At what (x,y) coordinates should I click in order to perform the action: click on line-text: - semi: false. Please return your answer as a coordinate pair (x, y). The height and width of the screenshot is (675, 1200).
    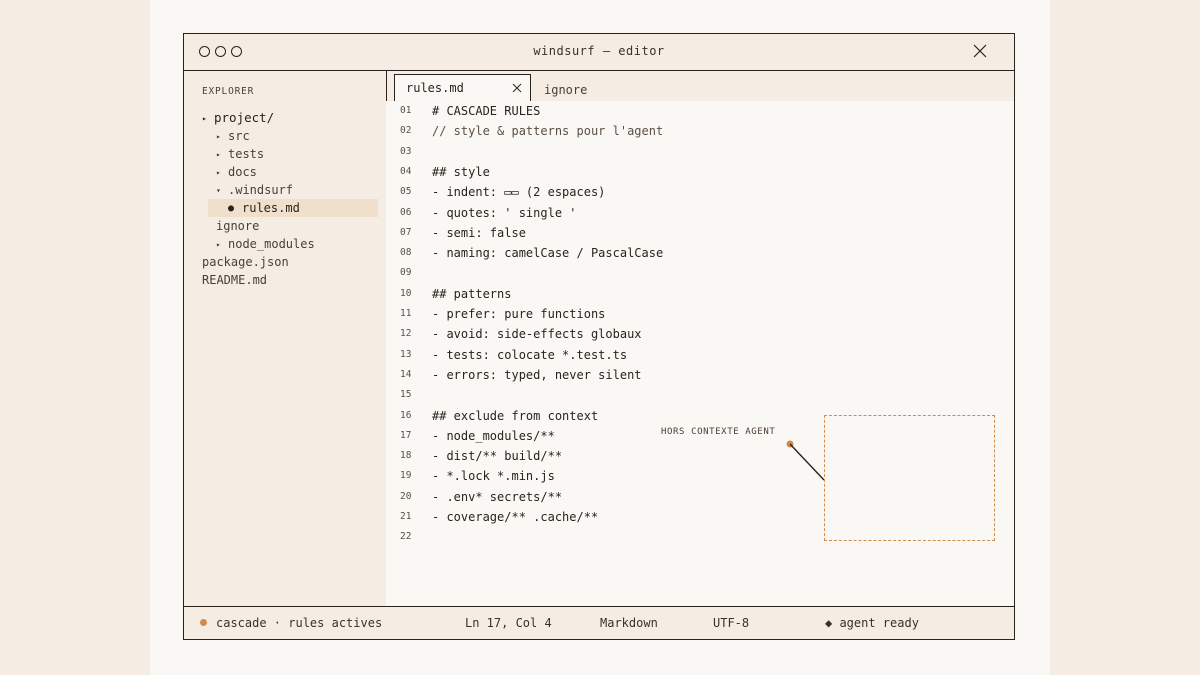
    Looking at the image, I should click on (479, 232).